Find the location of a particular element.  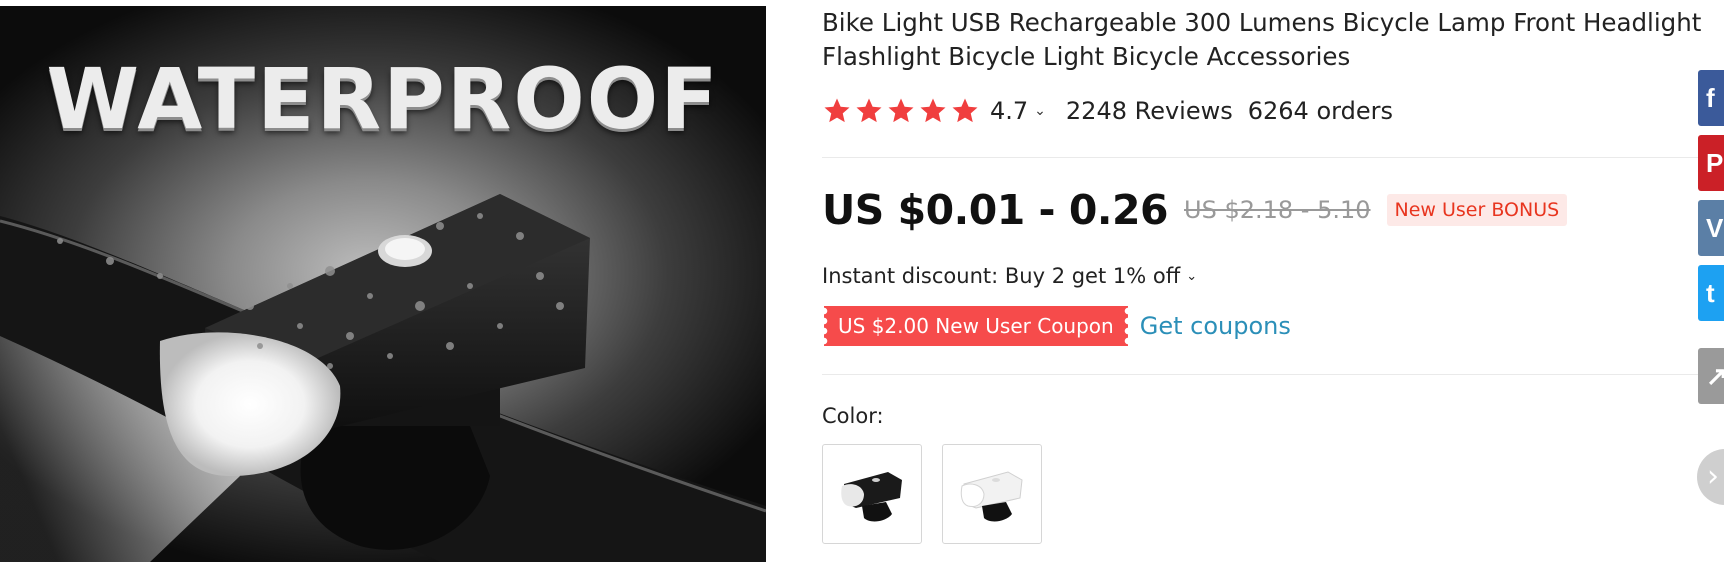

new-user-coupon-tag: US $2.00 New User Coupon is located at coordinates (976, 326).